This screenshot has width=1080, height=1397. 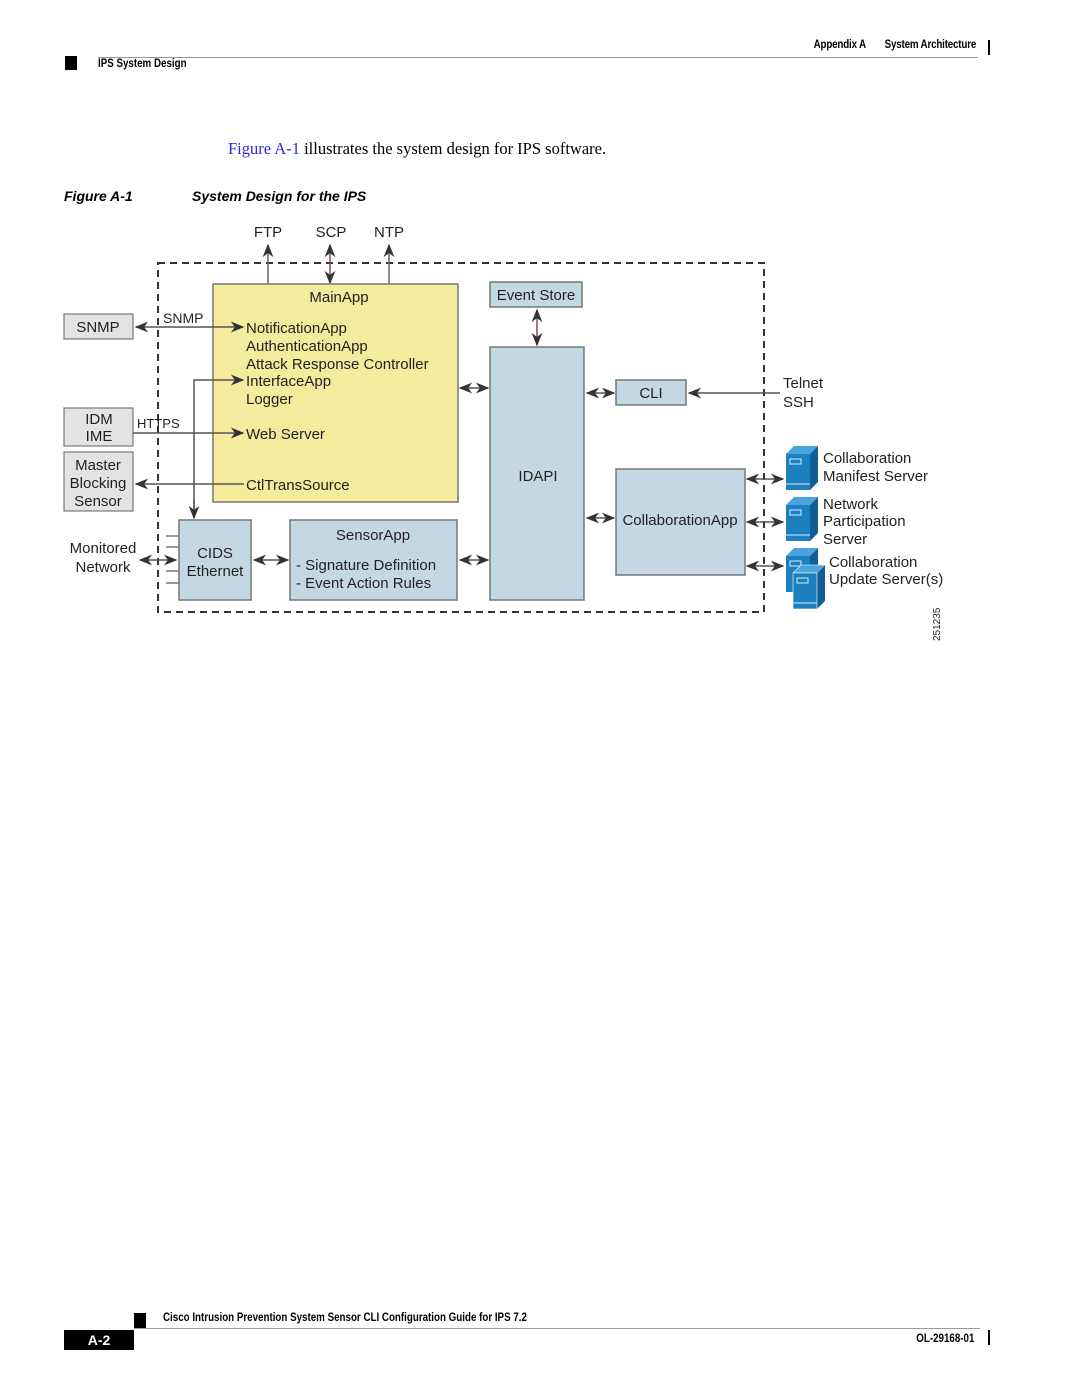 What do you see at coordinates (99, 1340) in the screenshot?
I see `page-number: A-2` at bounding box center [99, 1340].